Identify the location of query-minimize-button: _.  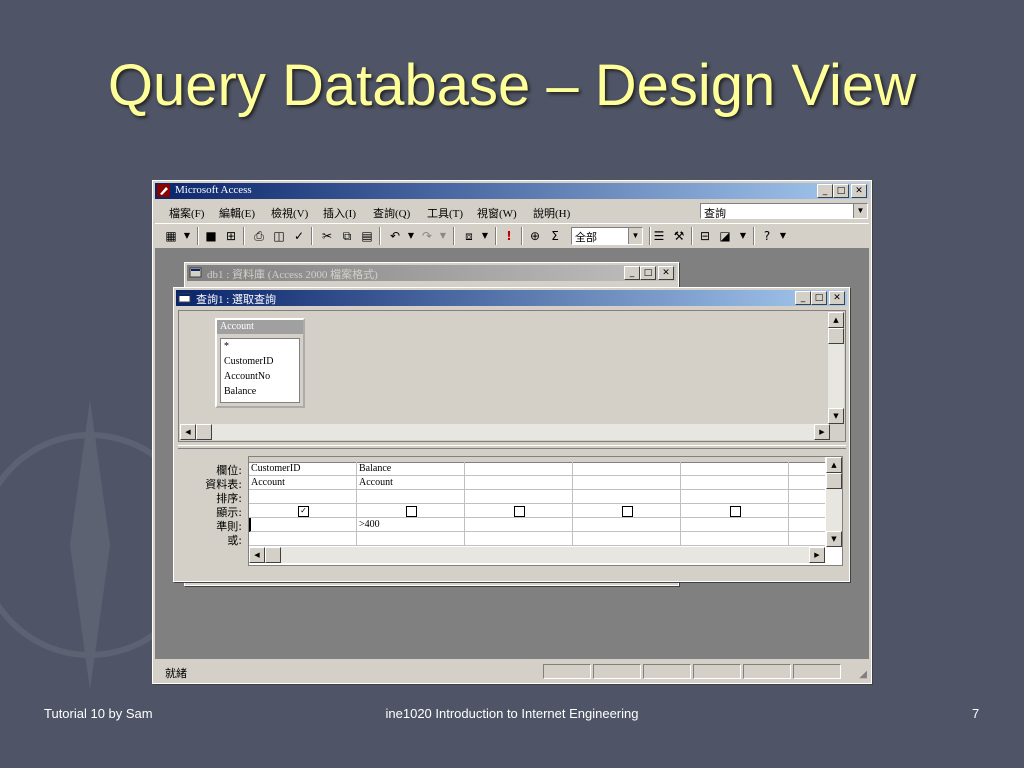
(803, 298).